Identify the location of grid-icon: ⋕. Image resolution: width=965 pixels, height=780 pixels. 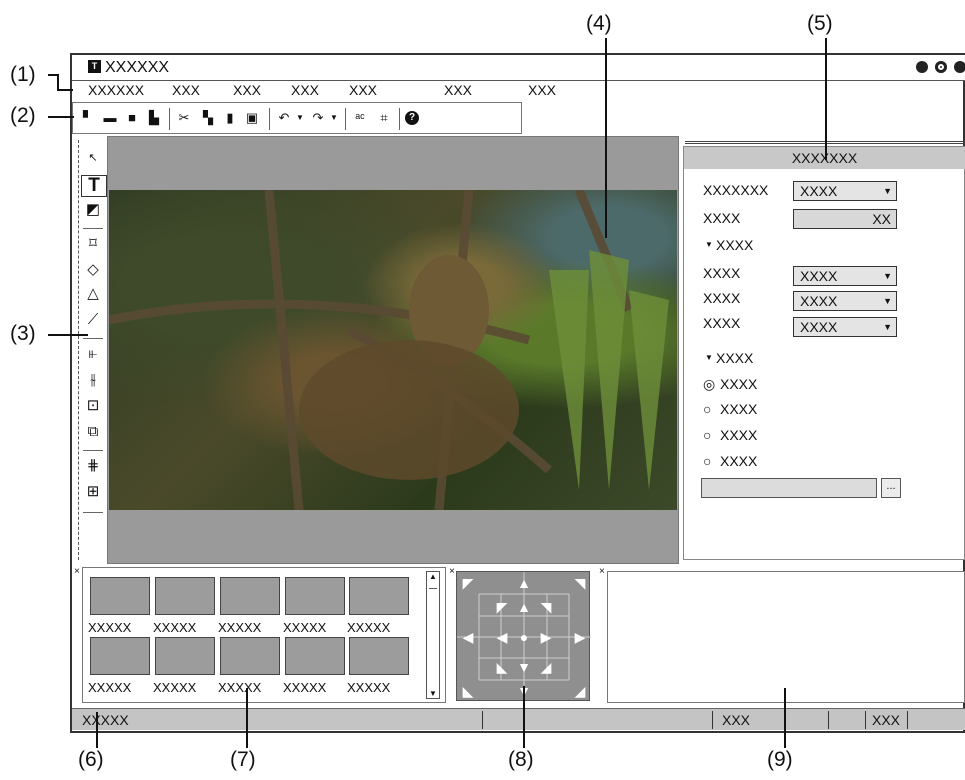
(93, 466).